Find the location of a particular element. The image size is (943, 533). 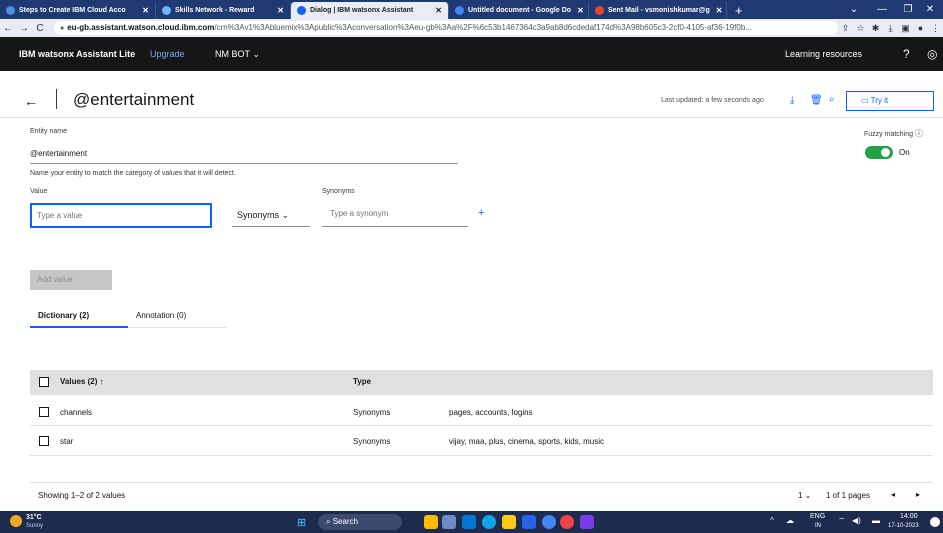

showing-text: Showing 1–2 of 2 values is located at coordinates (82, 495).